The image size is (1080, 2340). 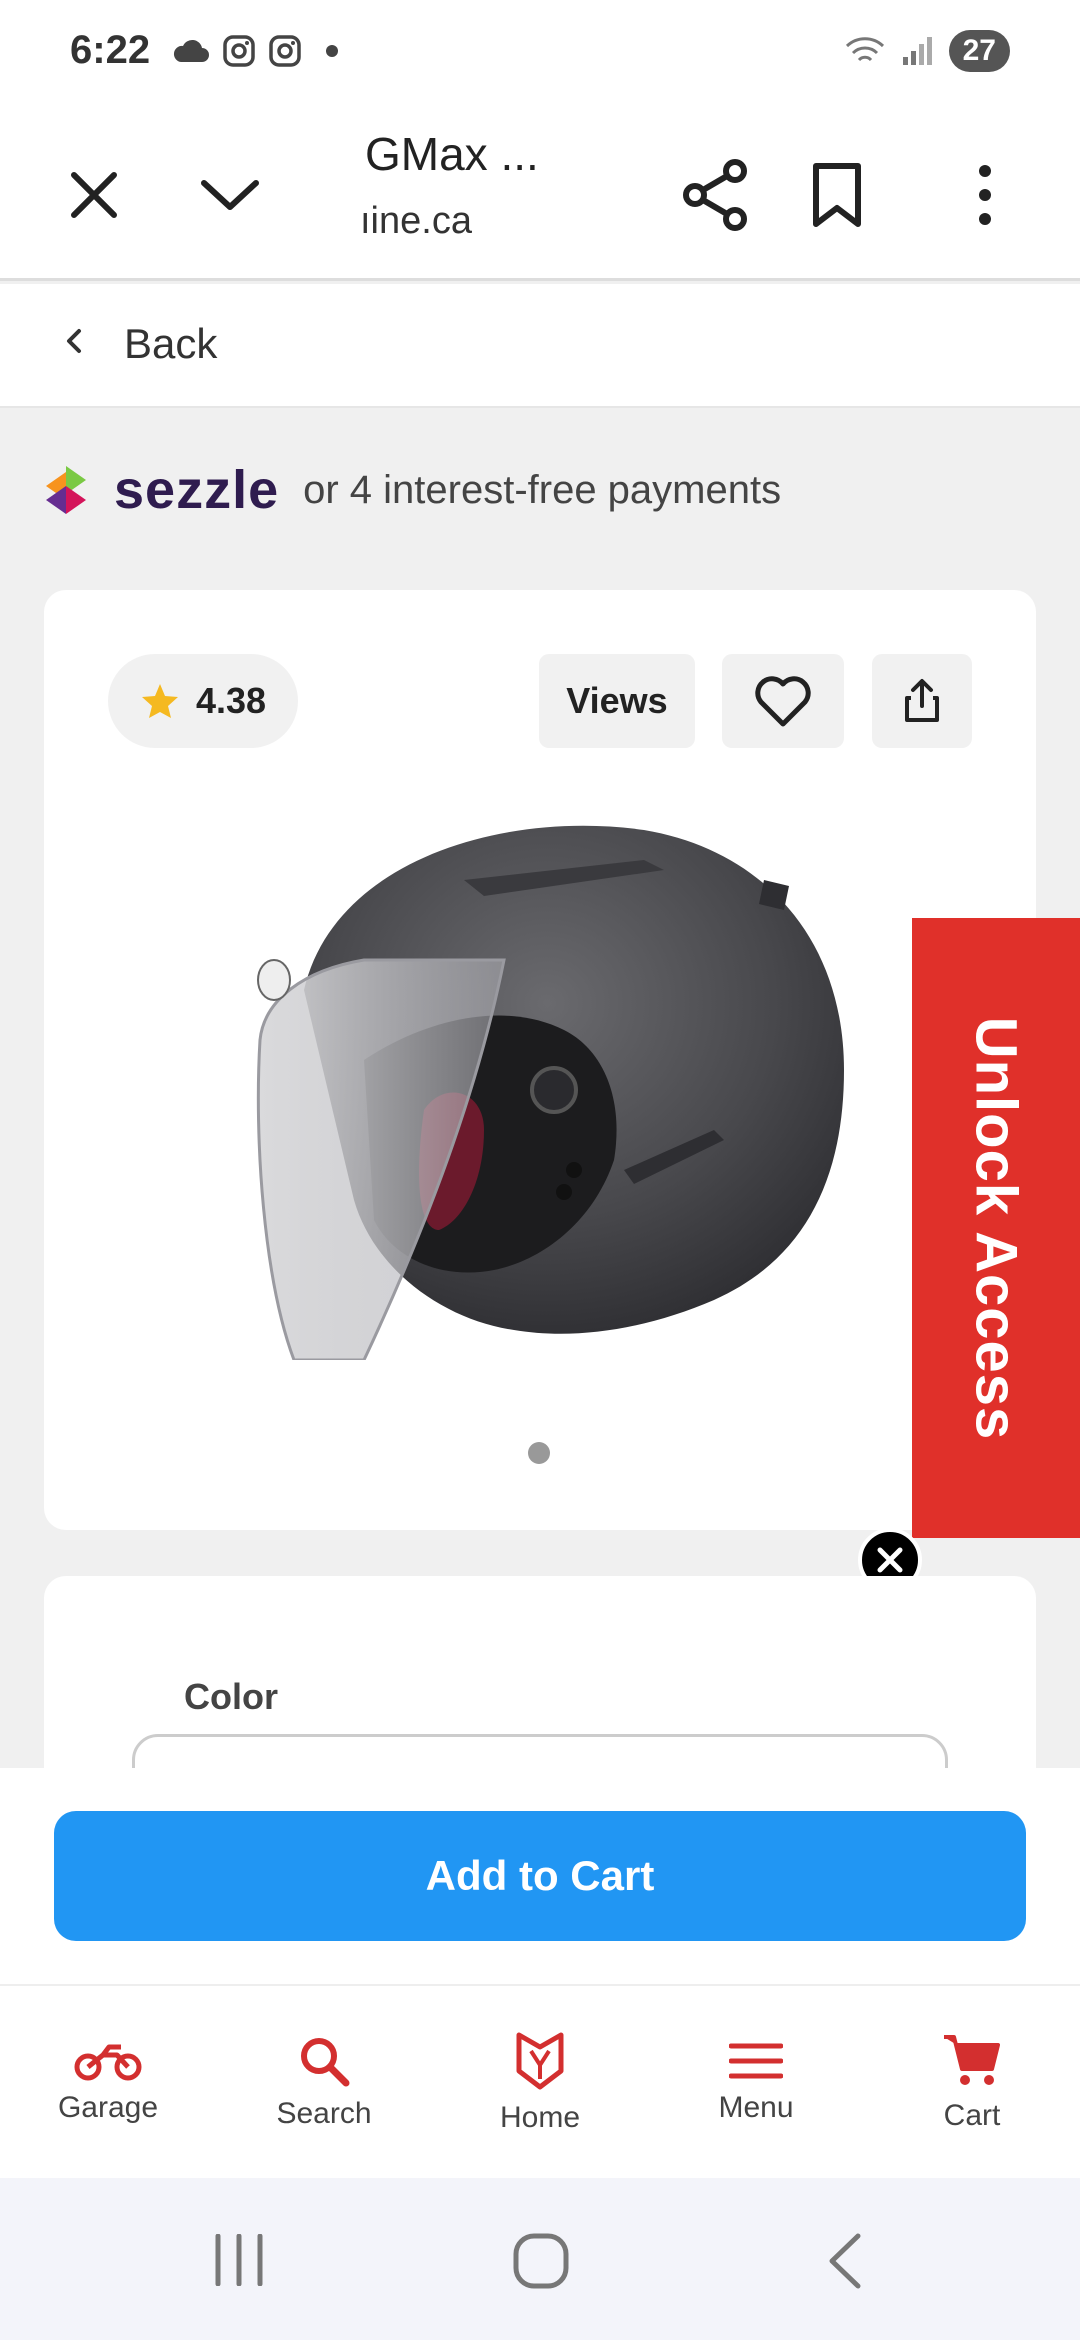 I want to click on bookmark-icon, so click(x=837, y=195).